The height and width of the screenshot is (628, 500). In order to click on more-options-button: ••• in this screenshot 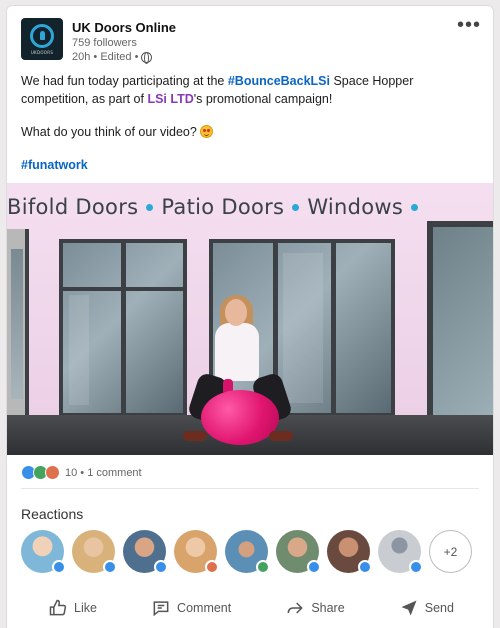, I will do `click(469, 25)`.